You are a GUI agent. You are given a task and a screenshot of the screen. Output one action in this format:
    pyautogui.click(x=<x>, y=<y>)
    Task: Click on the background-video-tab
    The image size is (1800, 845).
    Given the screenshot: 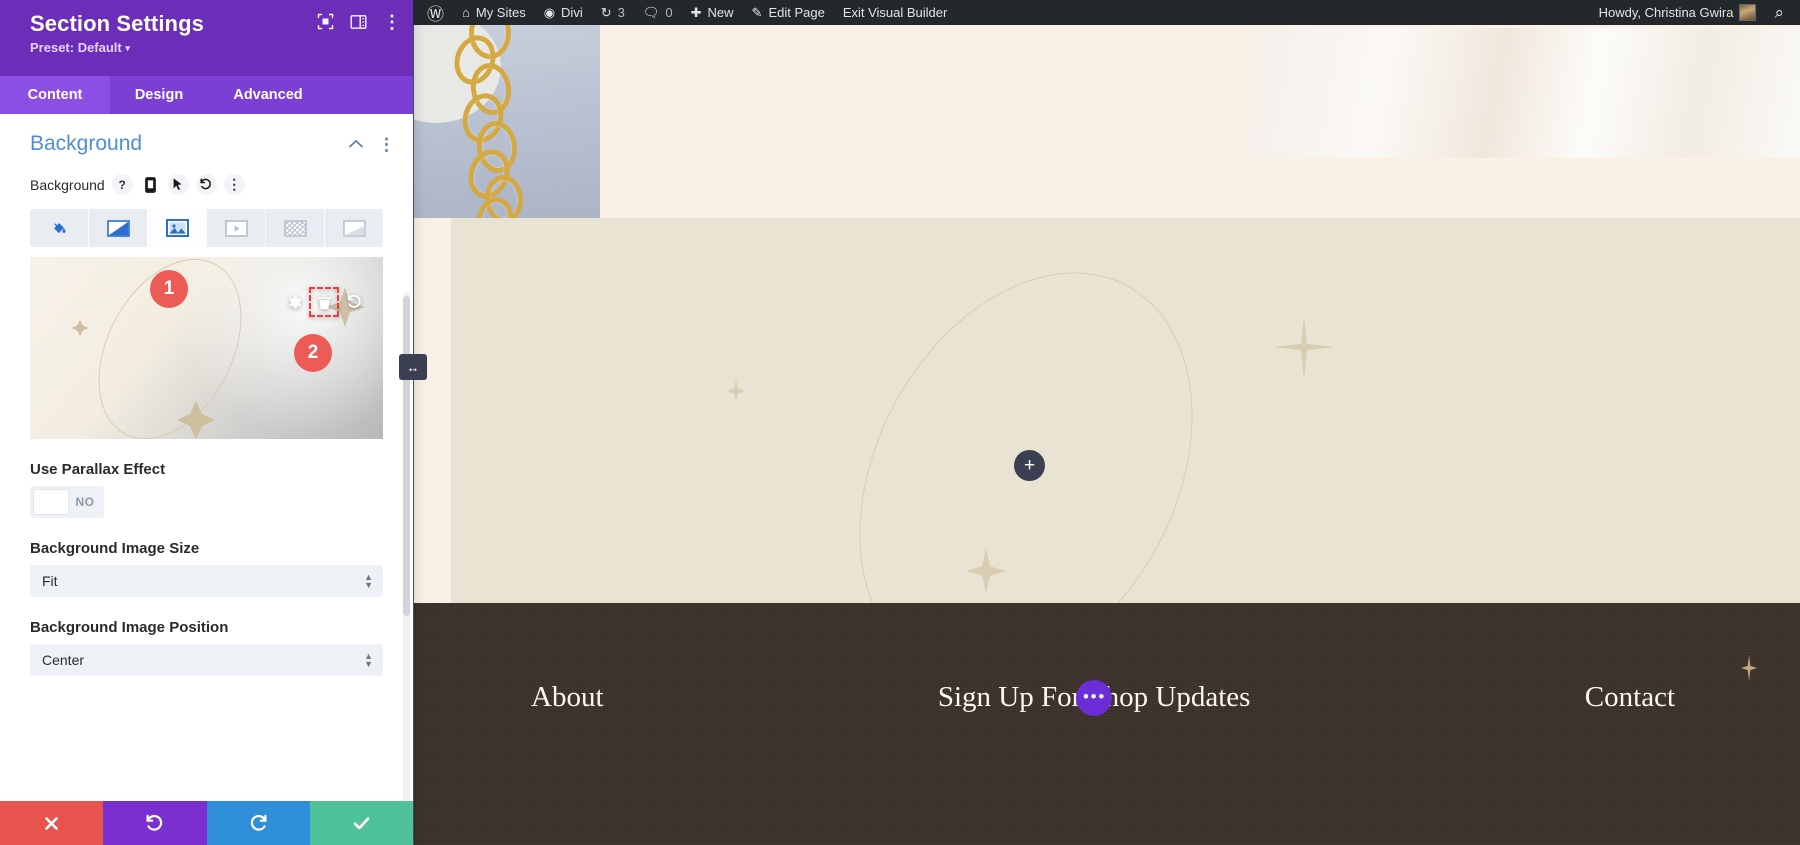 What is the action you would take?
    pyautogui.click(x=236, y=228)
    